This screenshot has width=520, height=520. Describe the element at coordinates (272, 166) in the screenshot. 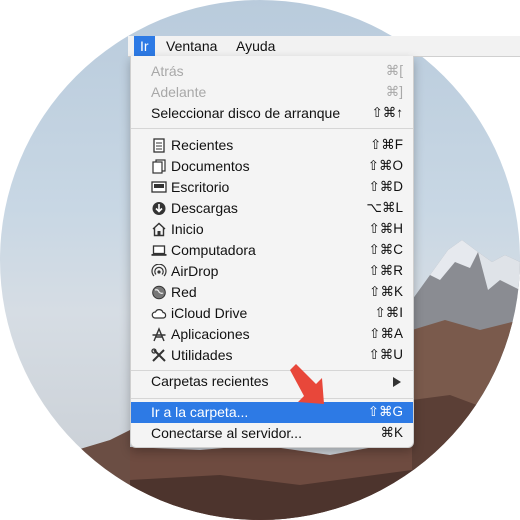

I see `menu-item-documents: Documentos ⇧⌘O` at that location.